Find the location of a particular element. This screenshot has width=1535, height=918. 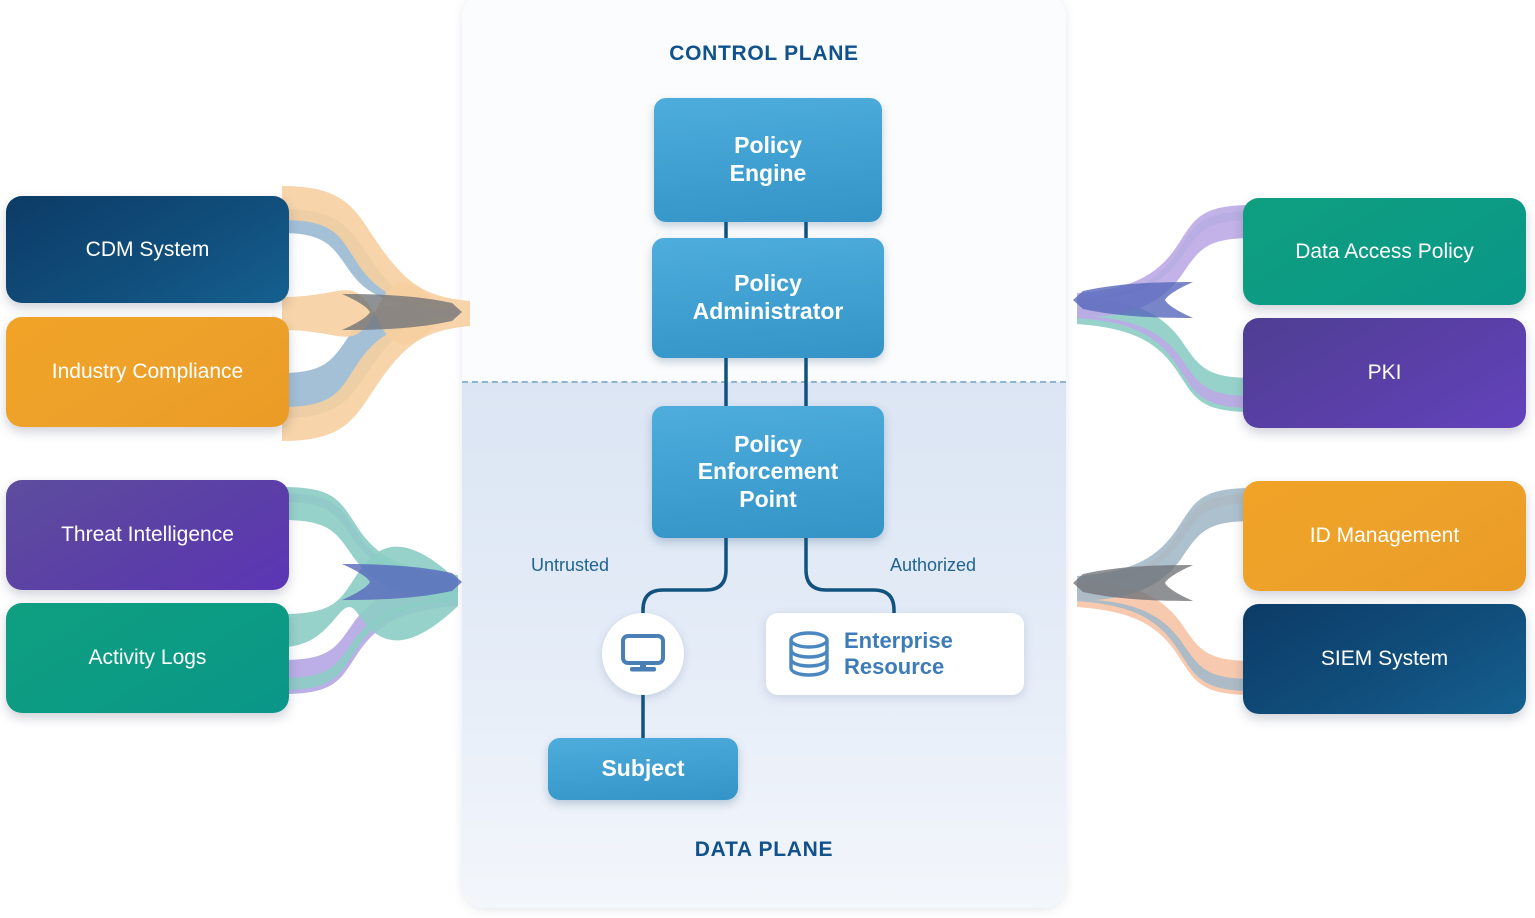

input-cdm-system-label: CDM System is located at coordinates (147, 249).